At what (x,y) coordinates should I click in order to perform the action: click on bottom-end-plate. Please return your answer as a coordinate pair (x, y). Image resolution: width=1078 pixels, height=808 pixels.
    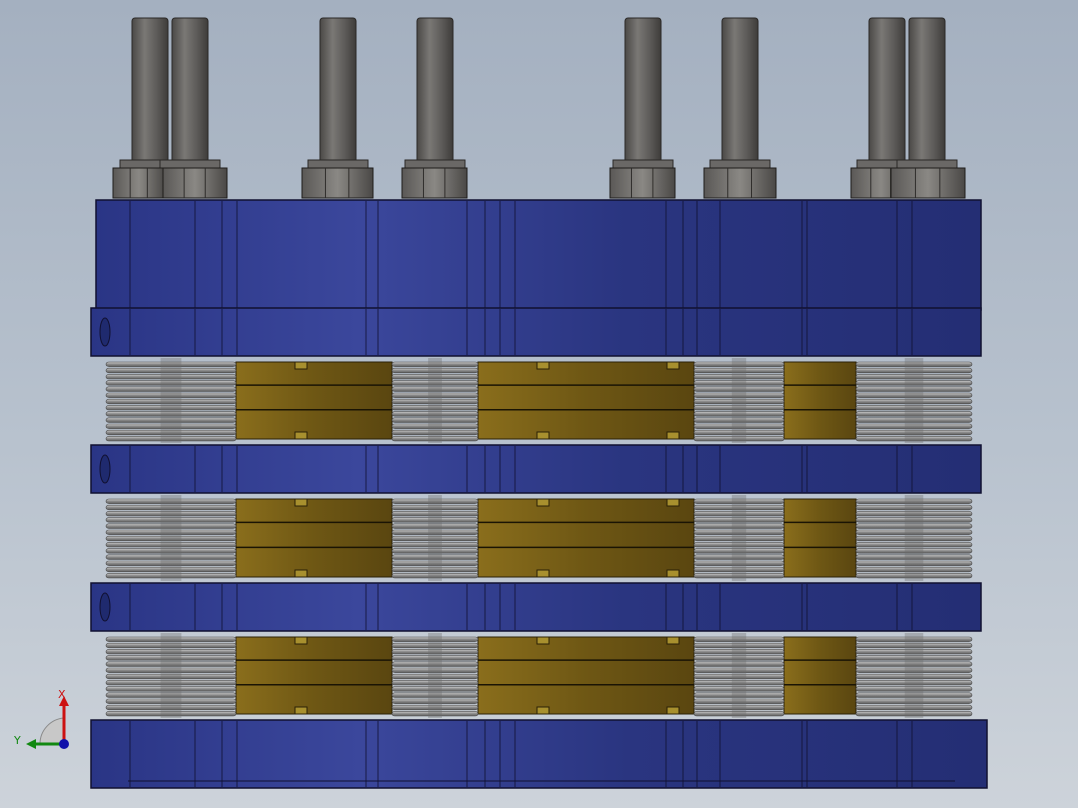
    Looking at the image, I should click on (539, 754).